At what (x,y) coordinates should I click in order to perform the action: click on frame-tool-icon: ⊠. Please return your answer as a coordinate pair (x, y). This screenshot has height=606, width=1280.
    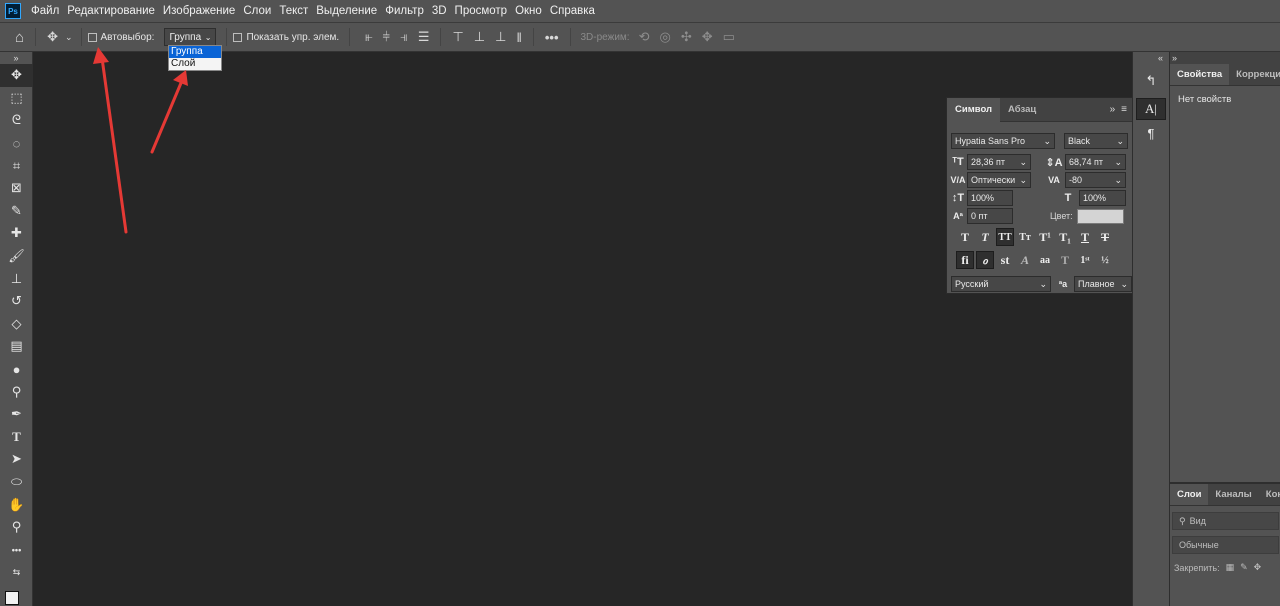
    Looking at the image, I should click on (16, 188).